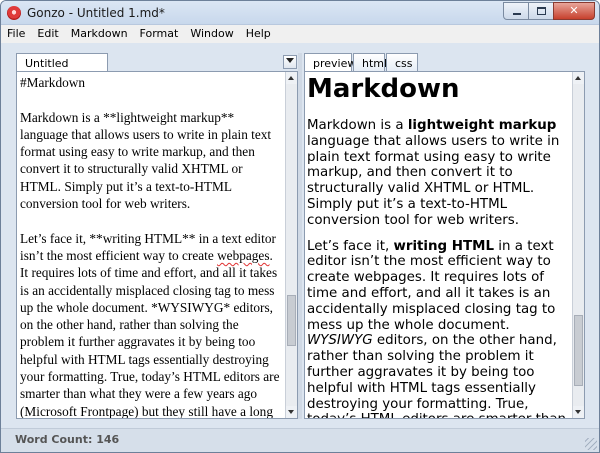  I want to click on tab-preview: preview, so click(330, 62).